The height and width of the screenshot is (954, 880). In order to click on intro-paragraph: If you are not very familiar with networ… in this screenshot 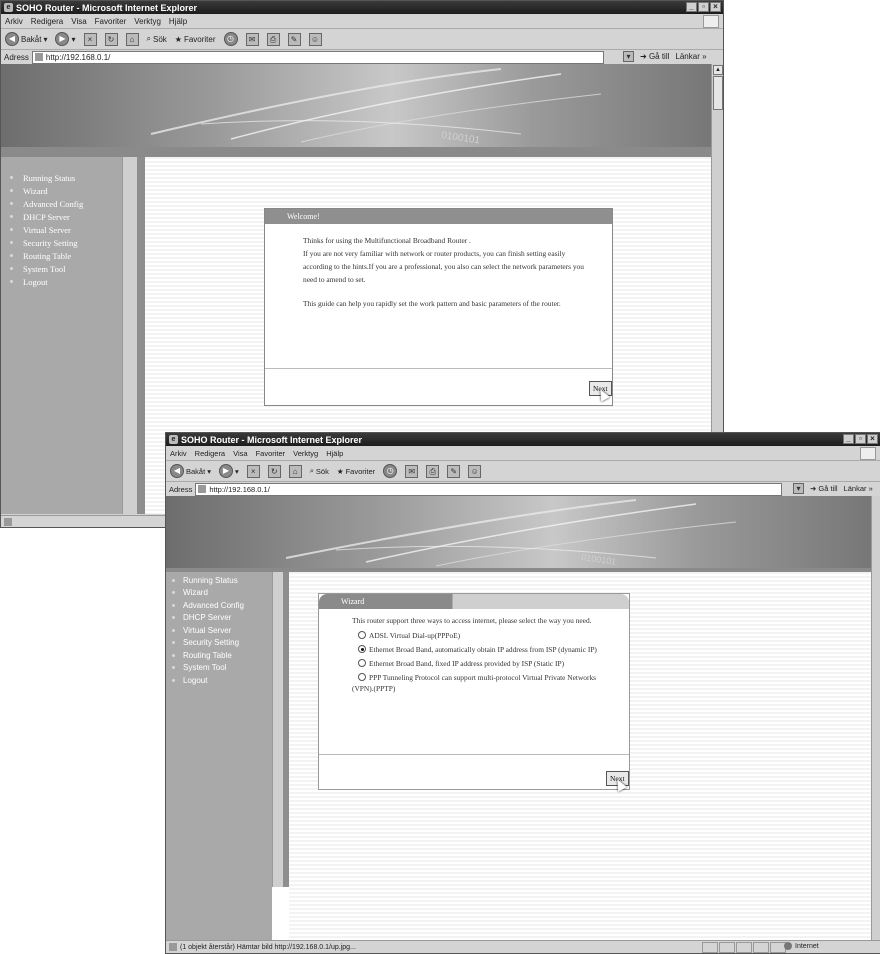, I will do `click(443, 266)`.